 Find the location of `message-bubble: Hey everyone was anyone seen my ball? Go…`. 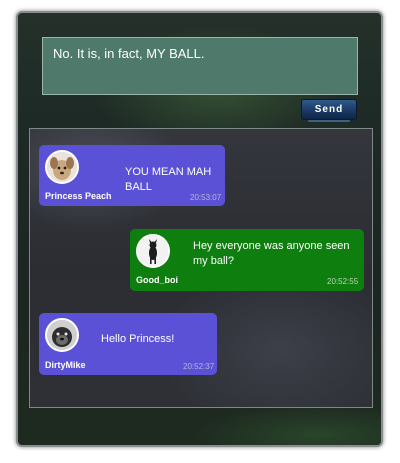

message-bubble: Hey everyone was anyone seen my ball? Go… is located at coordinates (247, 260).